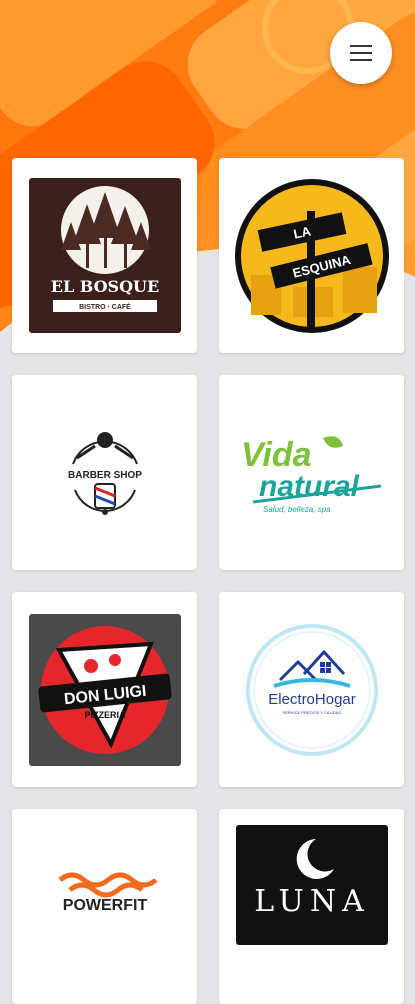 The image size is (415, 1004). I want to click on vida-natural-line1: Vida, so click(276, 455).